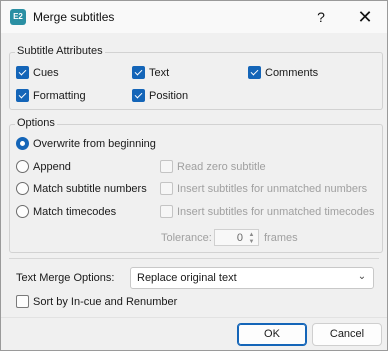  I want to click on match-numbers-label: Match subtitle numbers, so click(90, 188).